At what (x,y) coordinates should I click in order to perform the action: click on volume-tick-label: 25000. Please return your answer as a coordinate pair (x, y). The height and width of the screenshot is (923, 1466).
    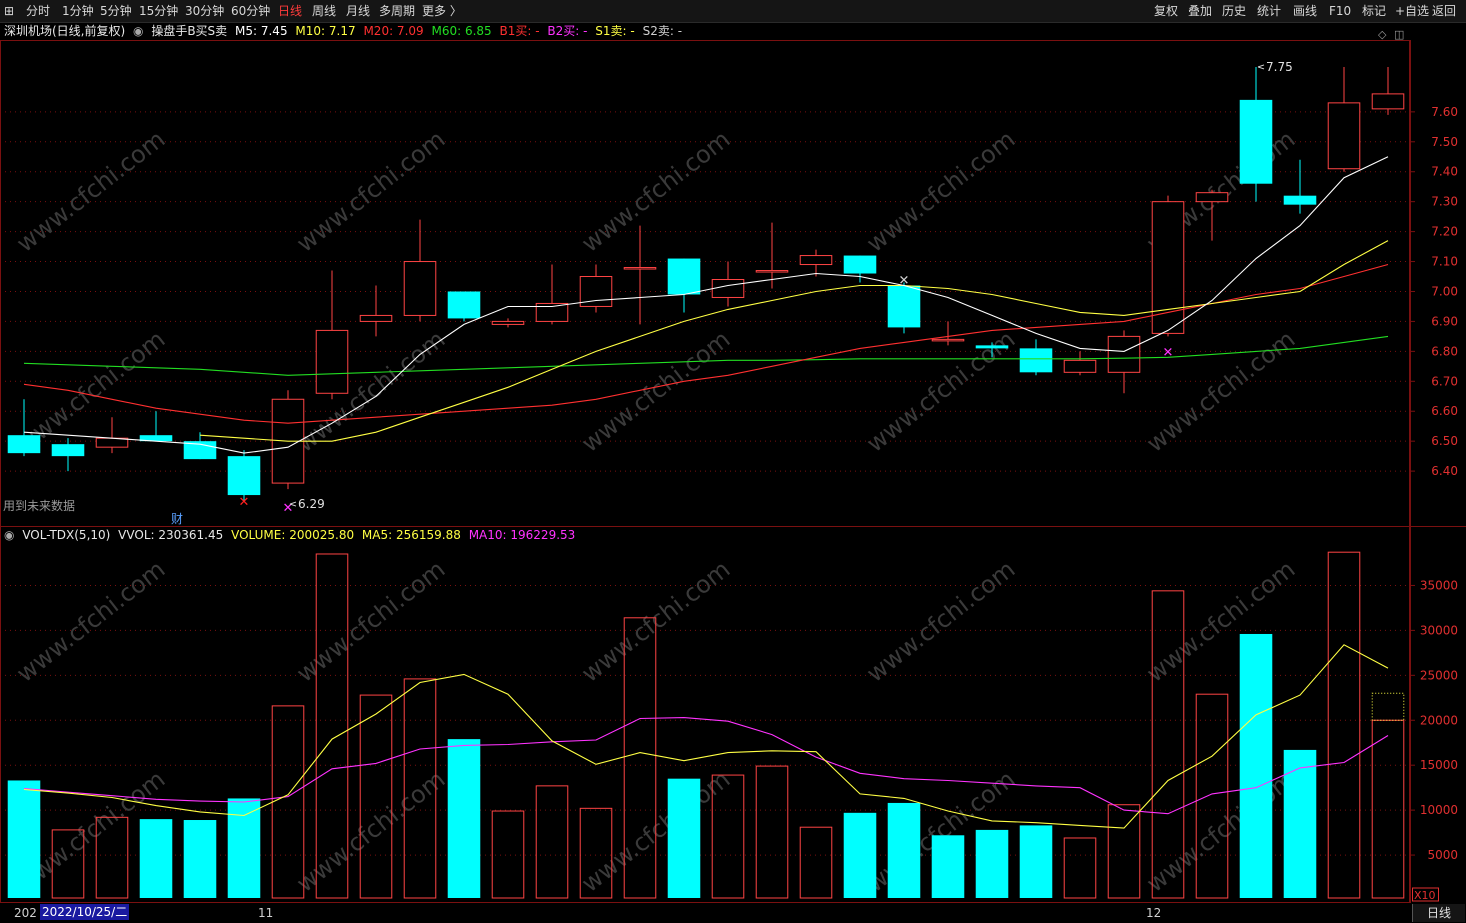
    Looking at the image, I should click on (1439, 675).